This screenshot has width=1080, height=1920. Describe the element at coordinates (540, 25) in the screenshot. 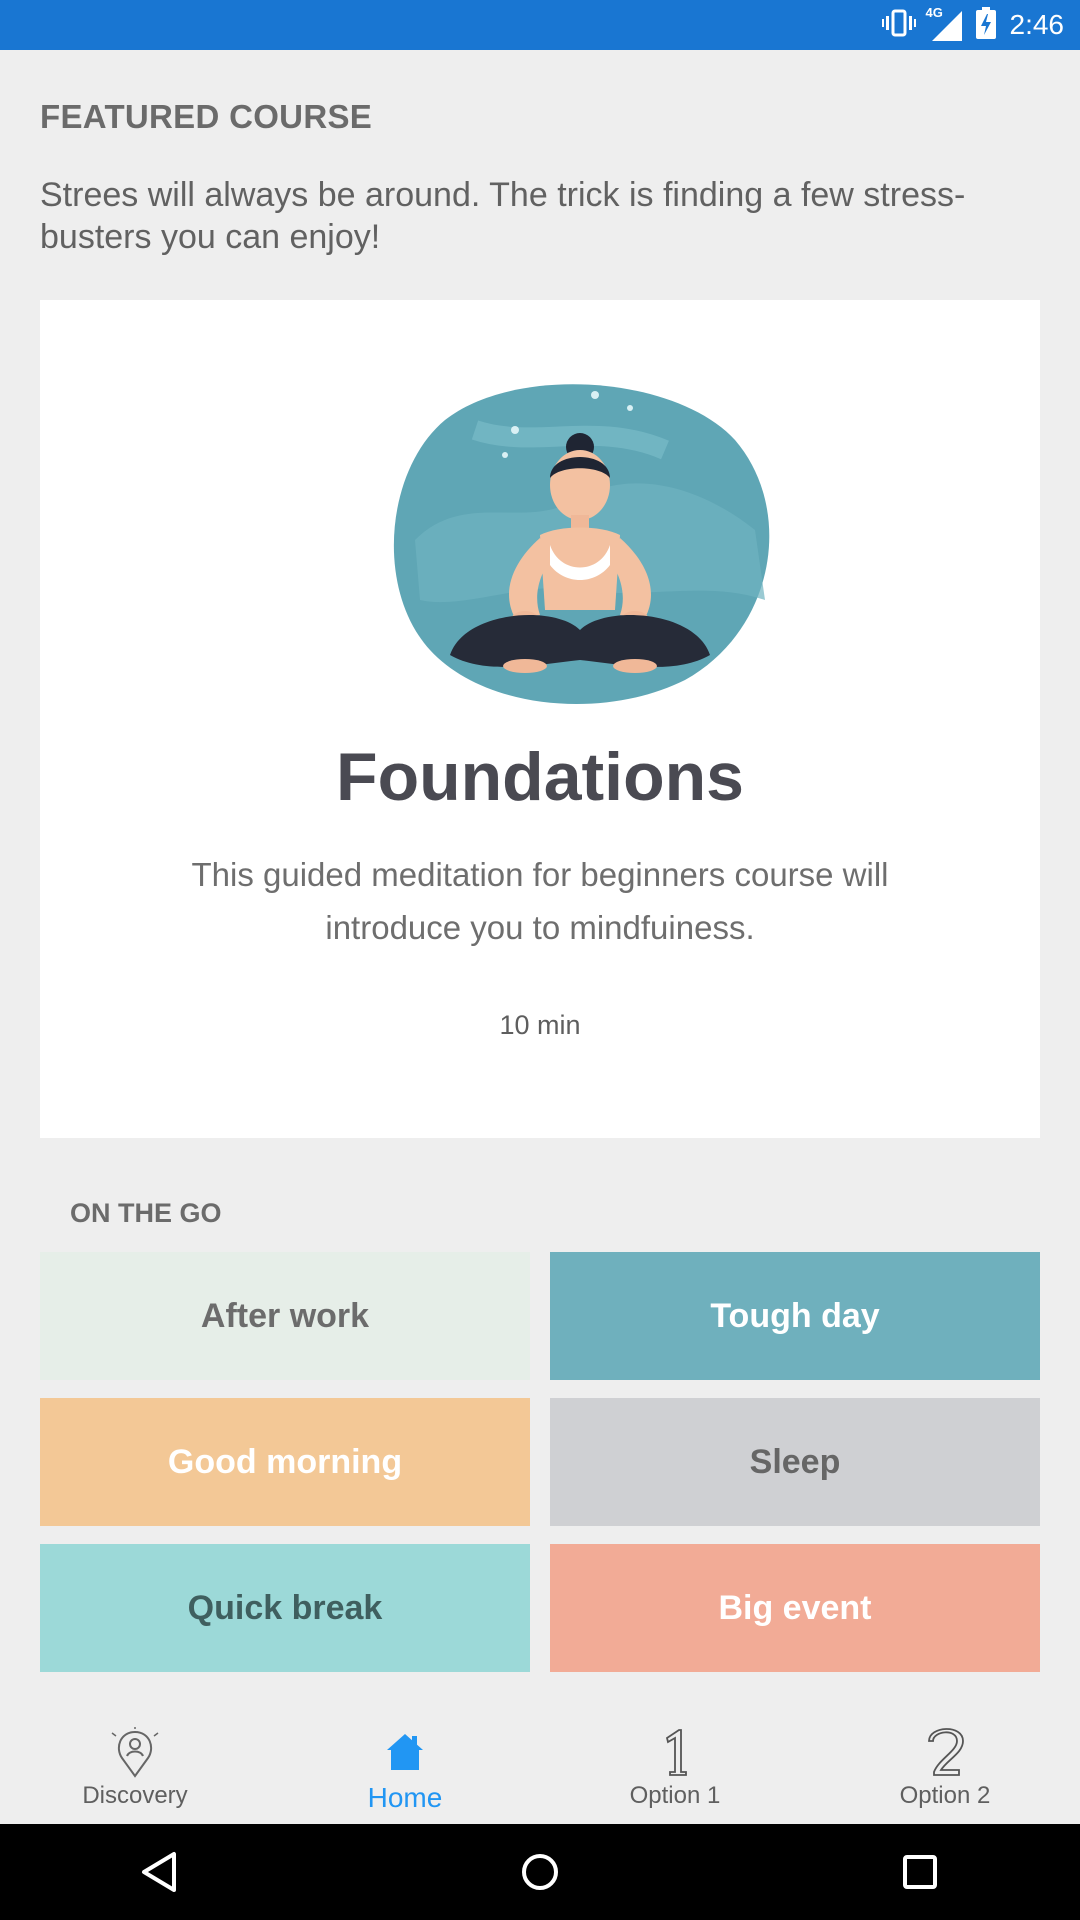

I see `status-bar: 4G 2:46` at that location.